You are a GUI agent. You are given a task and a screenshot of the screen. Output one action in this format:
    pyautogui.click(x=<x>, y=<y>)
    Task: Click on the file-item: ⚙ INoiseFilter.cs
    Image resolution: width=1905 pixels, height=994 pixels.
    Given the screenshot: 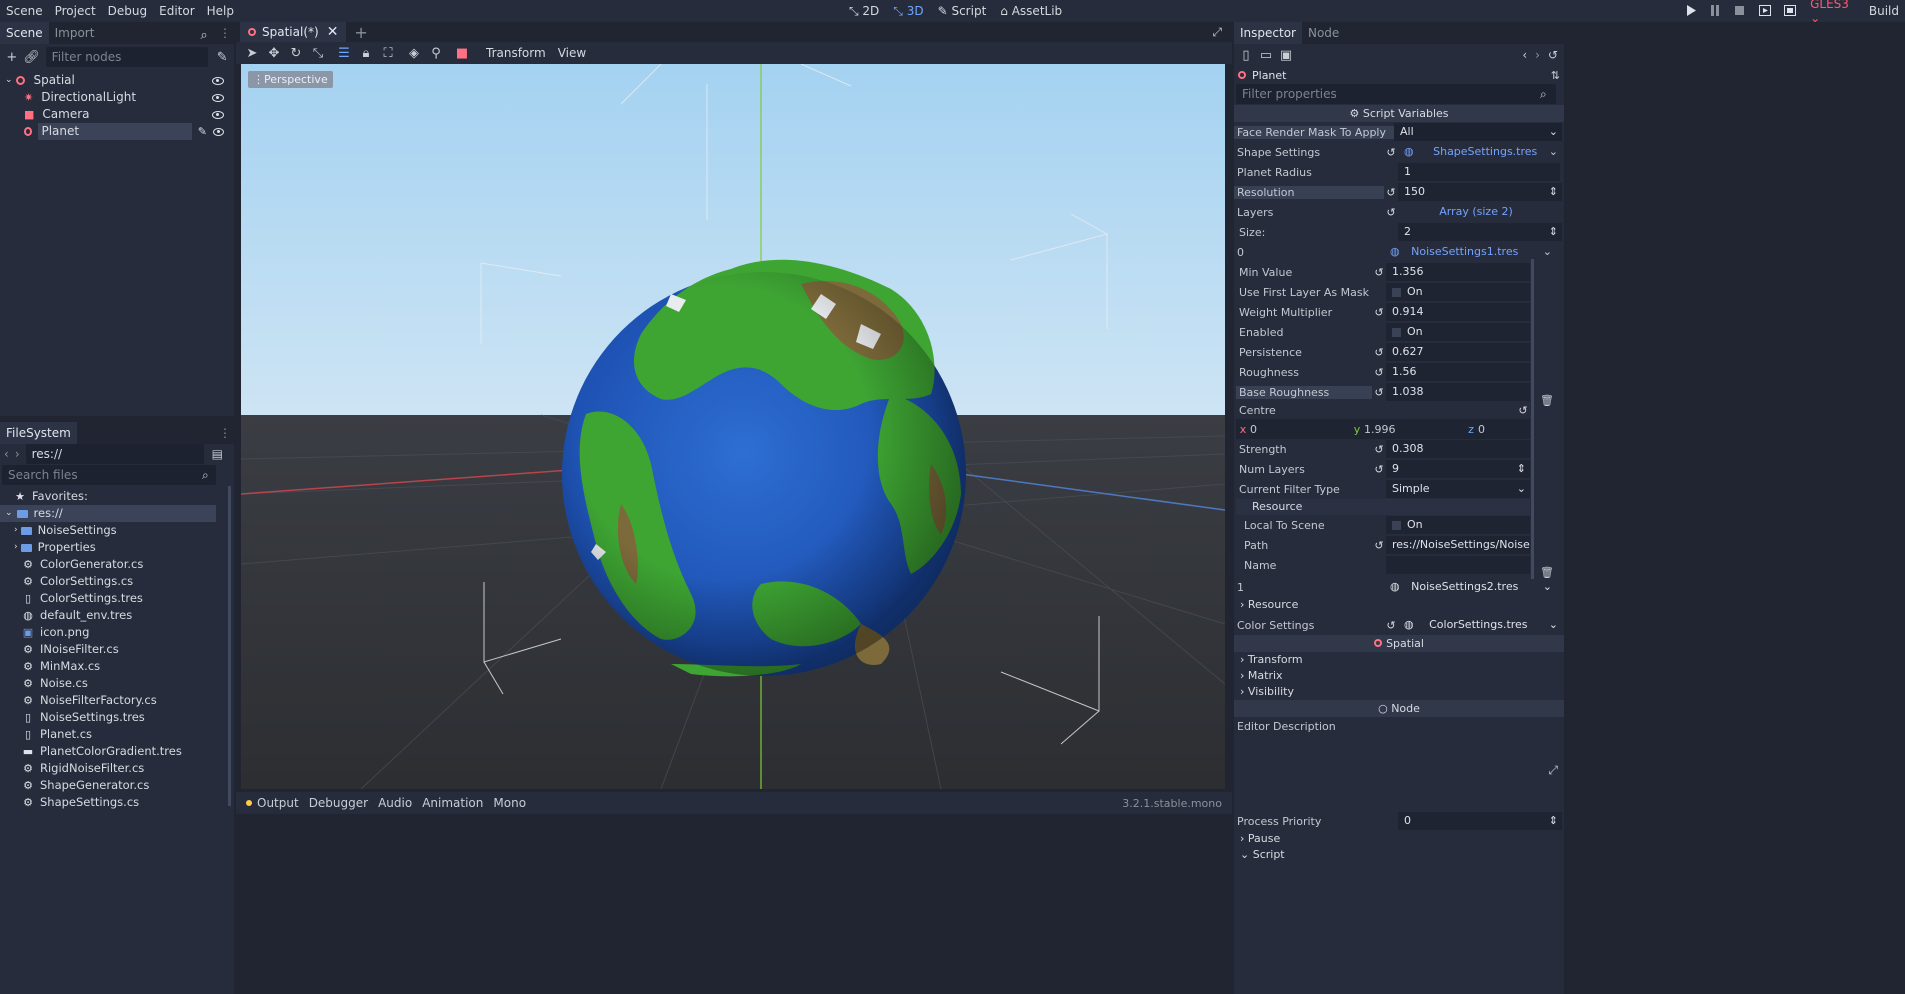 What is the action you would take?
    pyautogui.click(x=117, y=649)
    